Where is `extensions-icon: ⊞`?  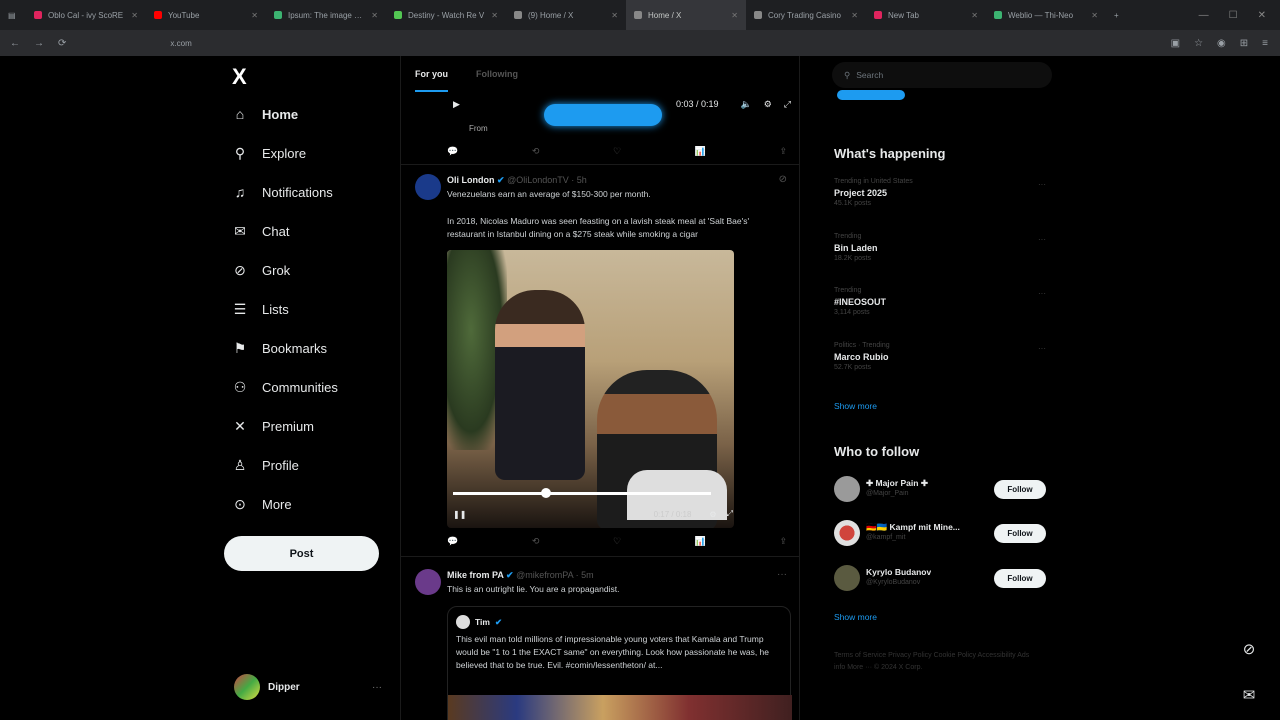 extensions-icon: ⊞ is located at coordinates (1244, 43).